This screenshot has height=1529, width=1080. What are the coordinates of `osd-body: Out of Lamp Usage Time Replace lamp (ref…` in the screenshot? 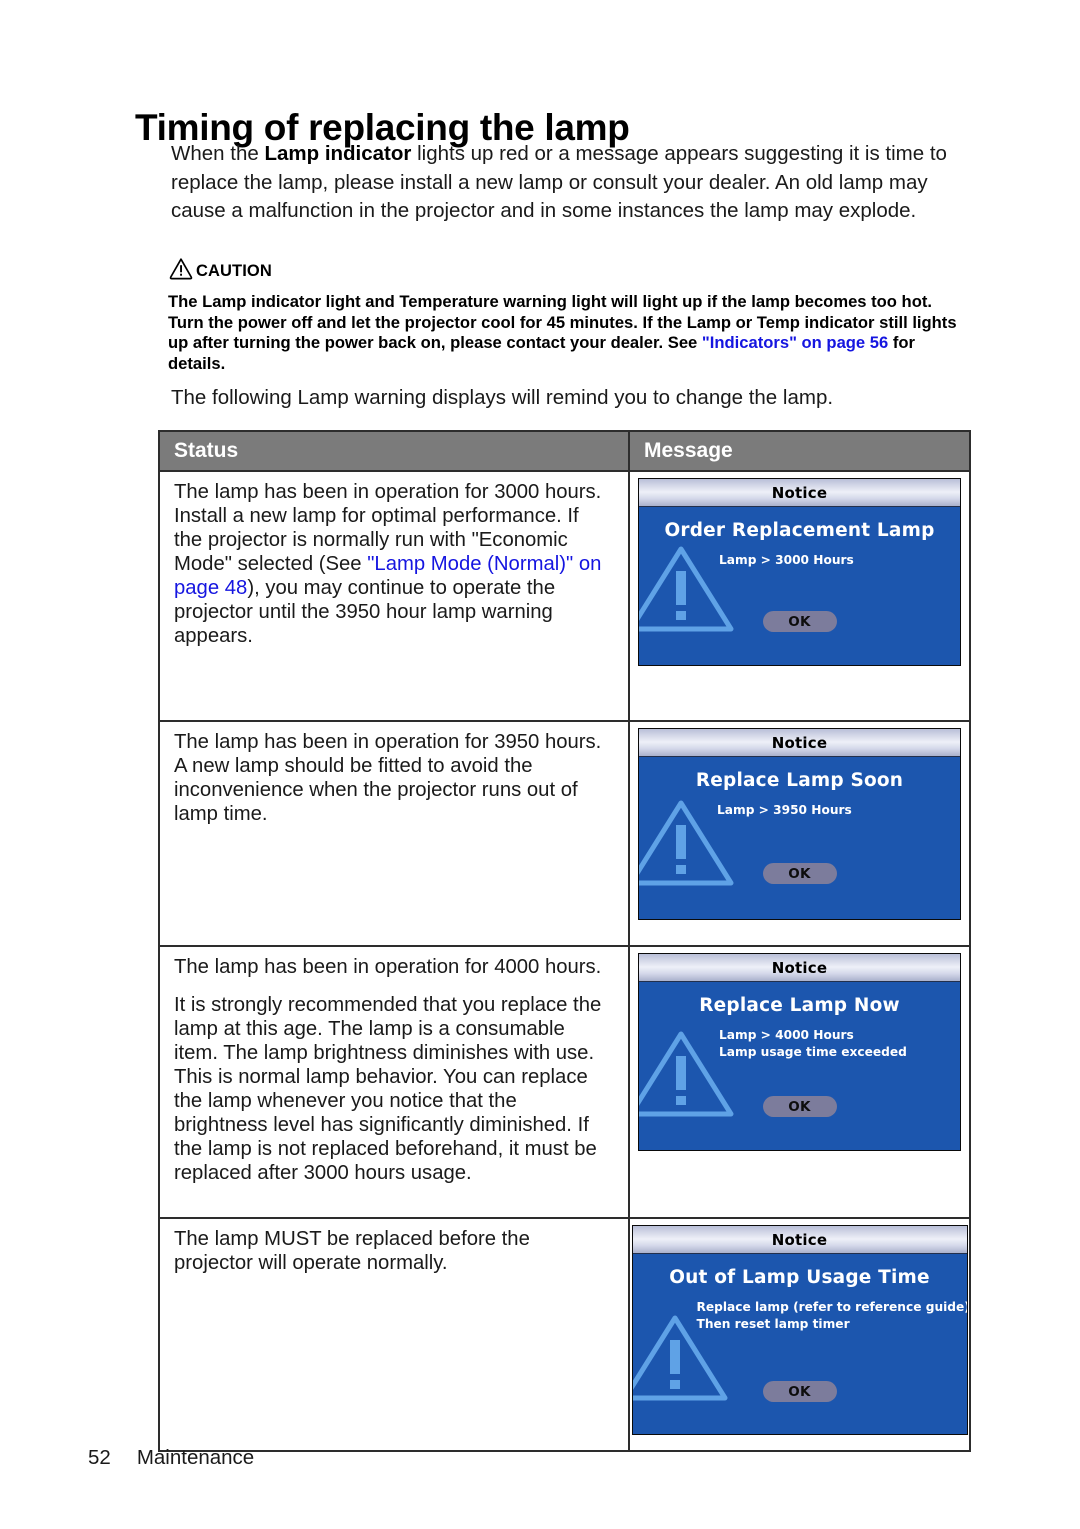 It's located at (799, 1344).